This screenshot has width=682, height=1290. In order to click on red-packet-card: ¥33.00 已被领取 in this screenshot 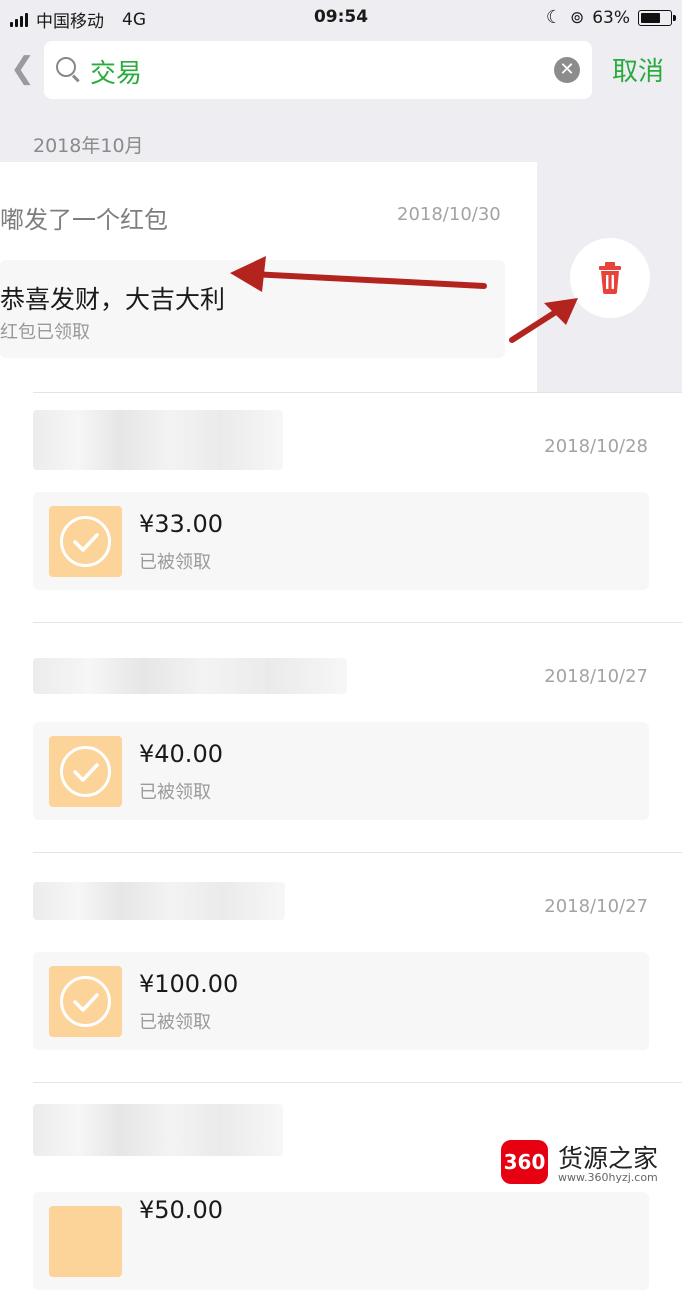, I will do `click(341, 541)`.